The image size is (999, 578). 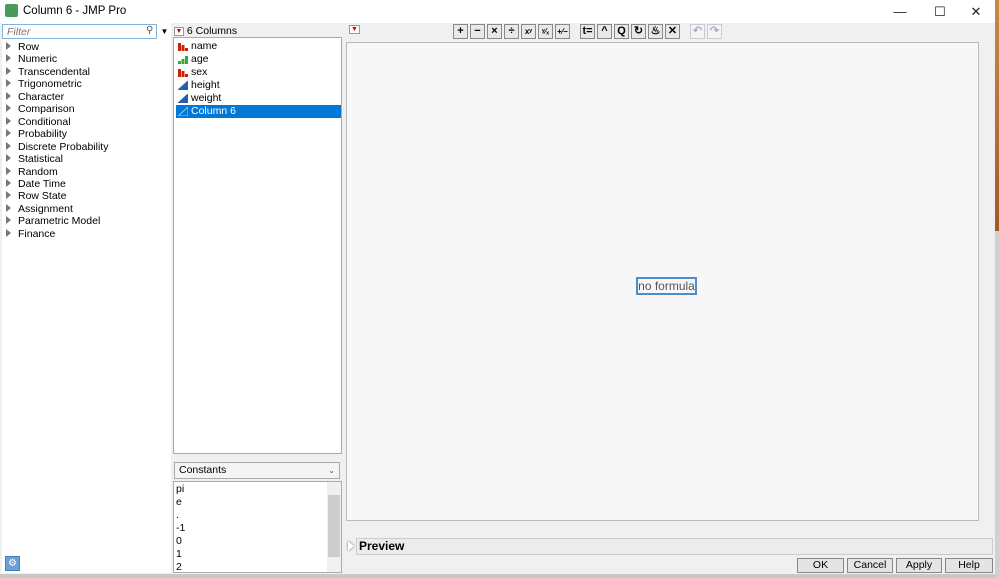 I want to click on function-category-item: Discrete Probability, so click(x=57, y=147).